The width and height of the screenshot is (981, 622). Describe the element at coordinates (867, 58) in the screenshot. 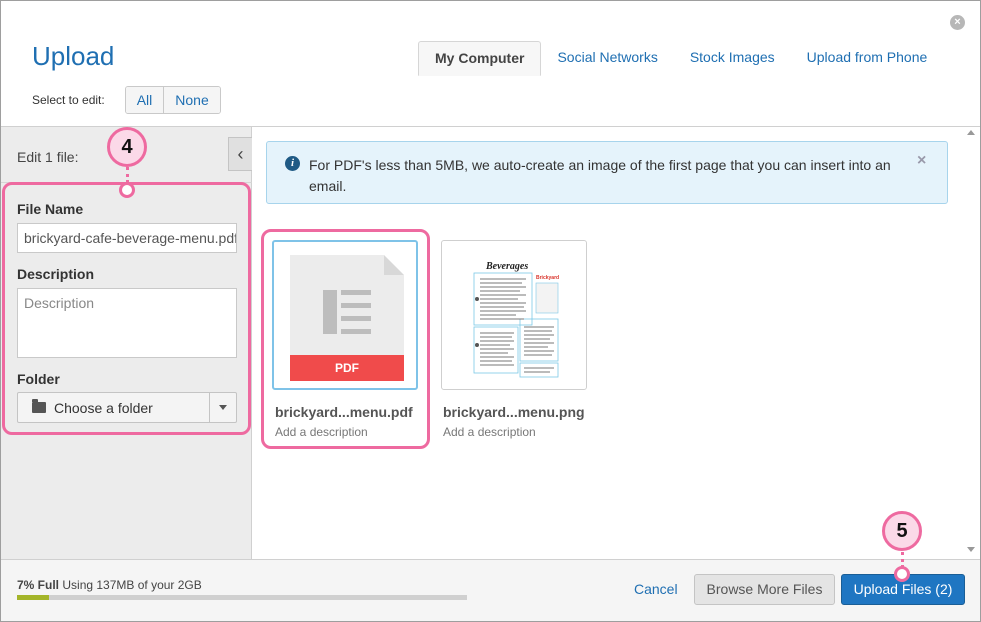

I see `tab-upload-from-phone: Upload from Phone` at that location.